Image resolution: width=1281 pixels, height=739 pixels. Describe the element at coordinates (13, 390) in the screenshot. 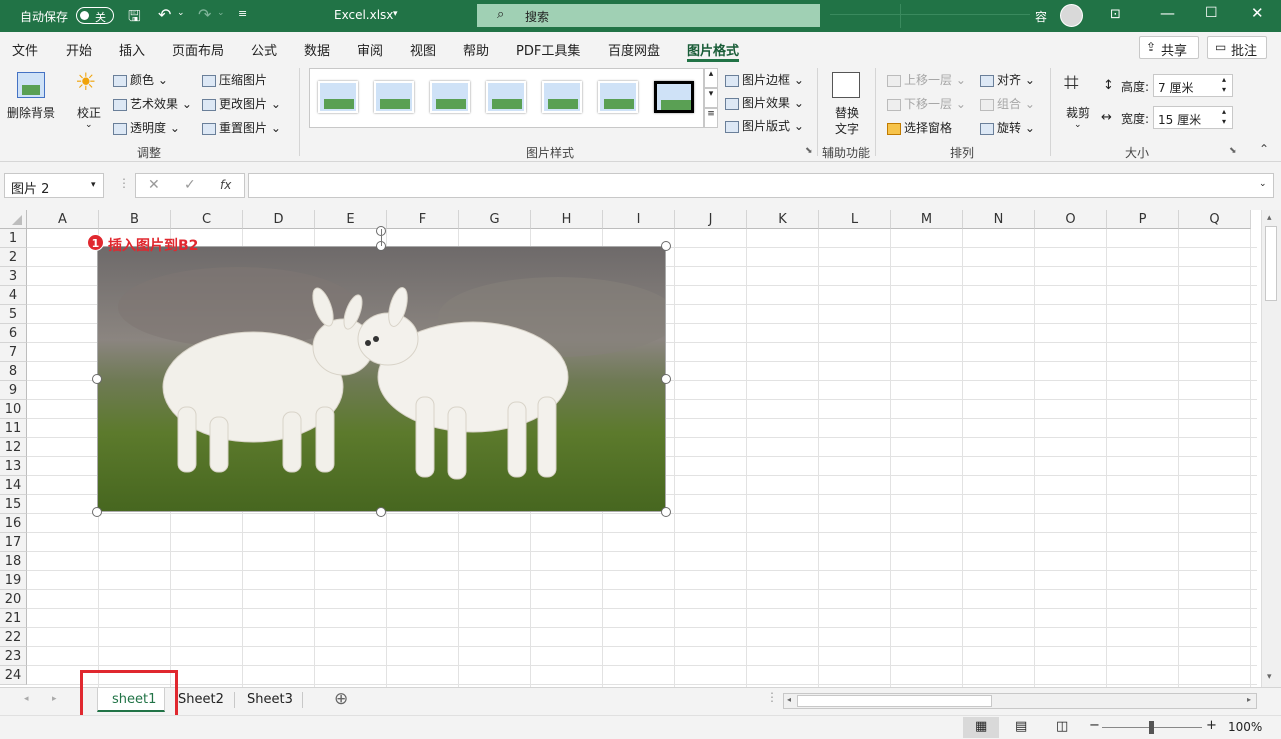

I see `row-header: 9` at that location.